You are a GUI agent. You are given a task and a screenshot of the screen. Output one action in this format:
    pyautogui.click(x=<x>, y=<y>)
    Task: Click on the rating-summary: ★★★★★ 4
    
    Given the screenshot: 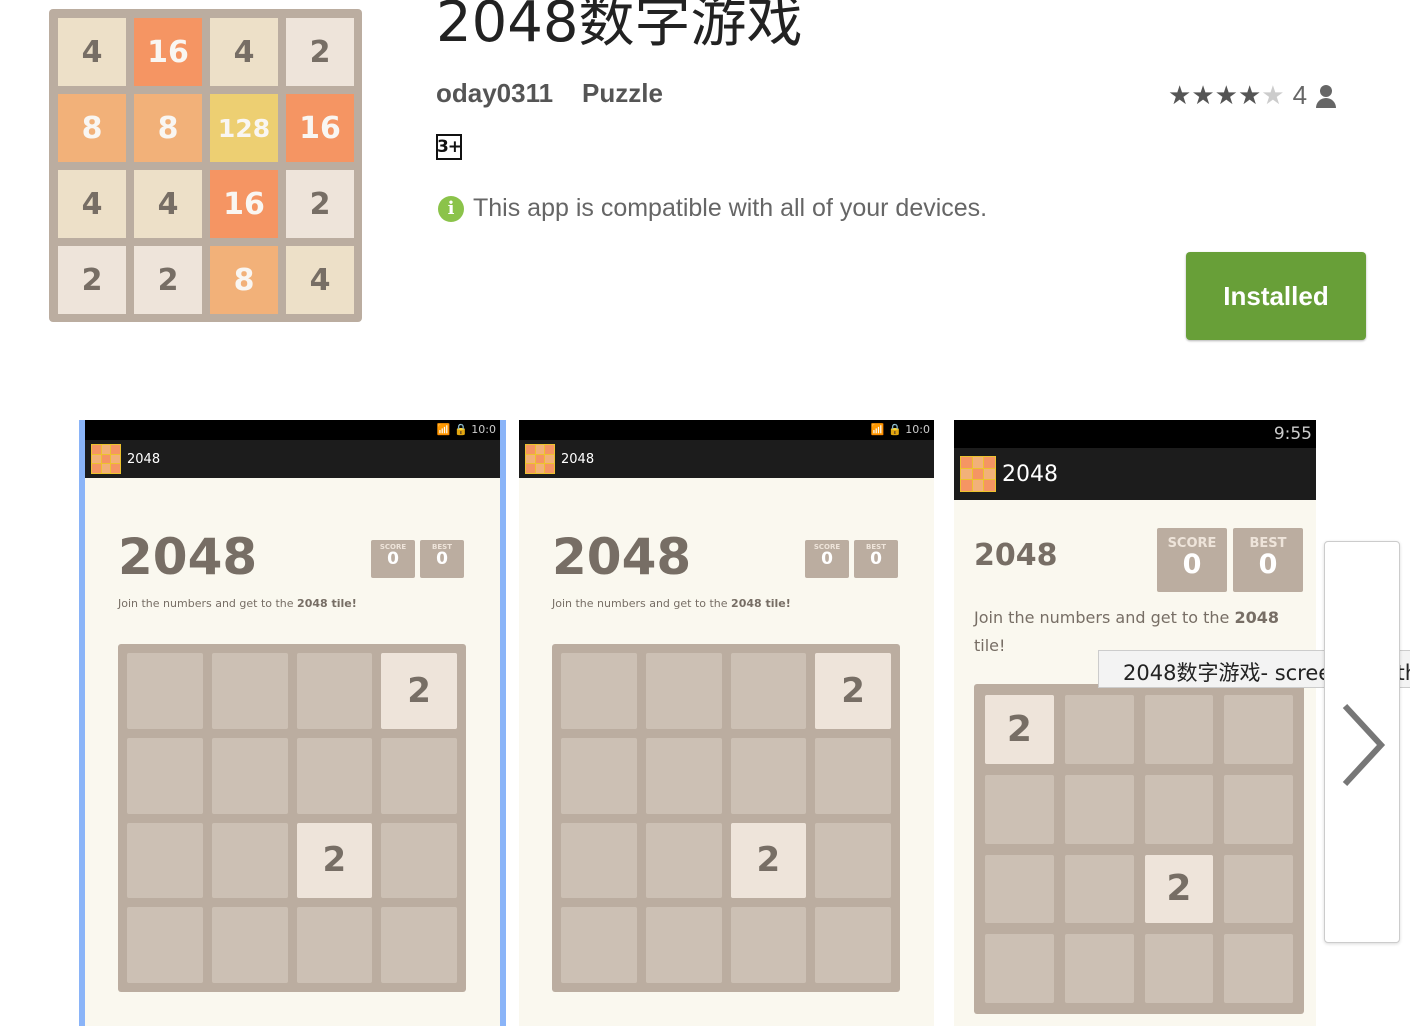 What is the action you would take?
    pyautogui.click(x=1252, y=95)
    